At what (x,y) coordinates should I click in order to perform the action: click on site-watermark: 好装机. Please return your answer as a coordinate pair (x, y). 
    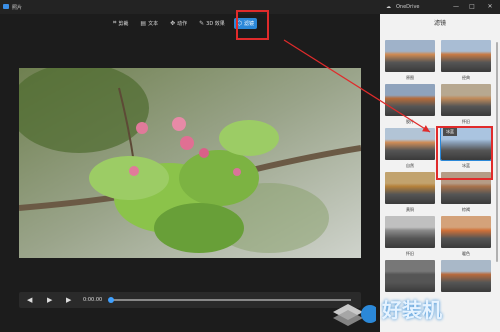
    Looking at the image, I should click on (415, 310).